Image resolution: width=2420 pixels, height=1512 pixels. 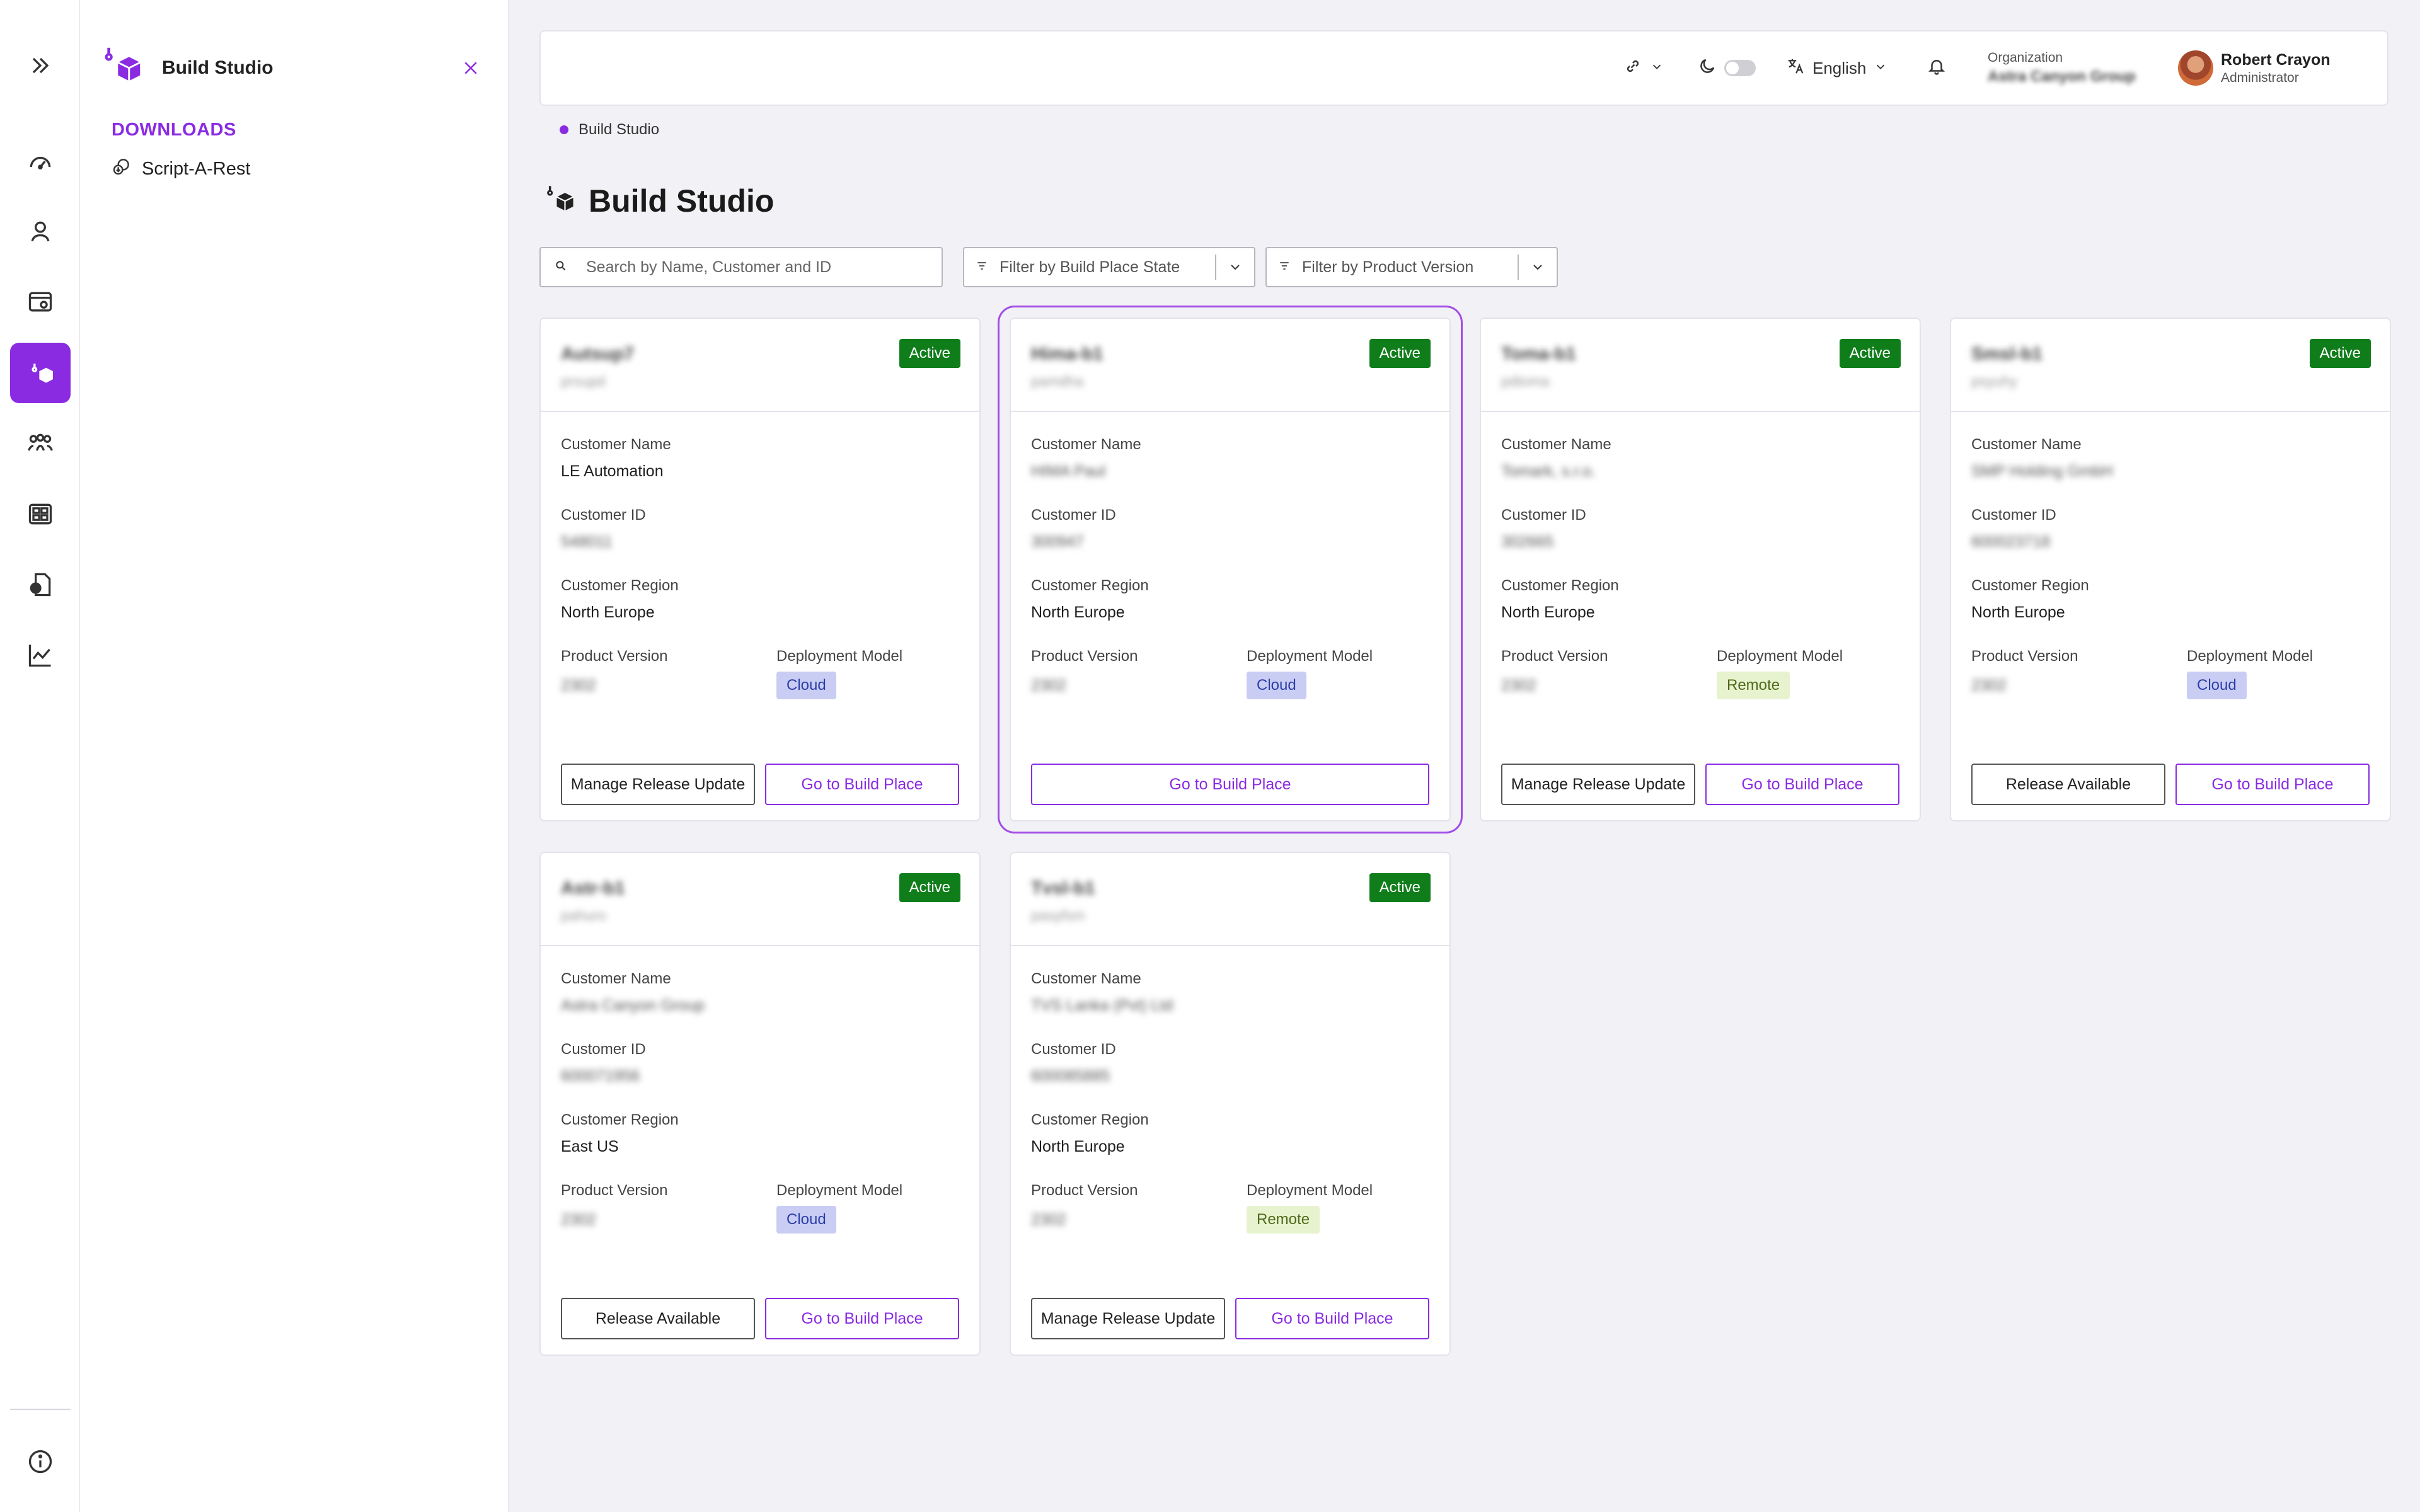 I want to click on notifications-button, so click(x=1937, y=68).